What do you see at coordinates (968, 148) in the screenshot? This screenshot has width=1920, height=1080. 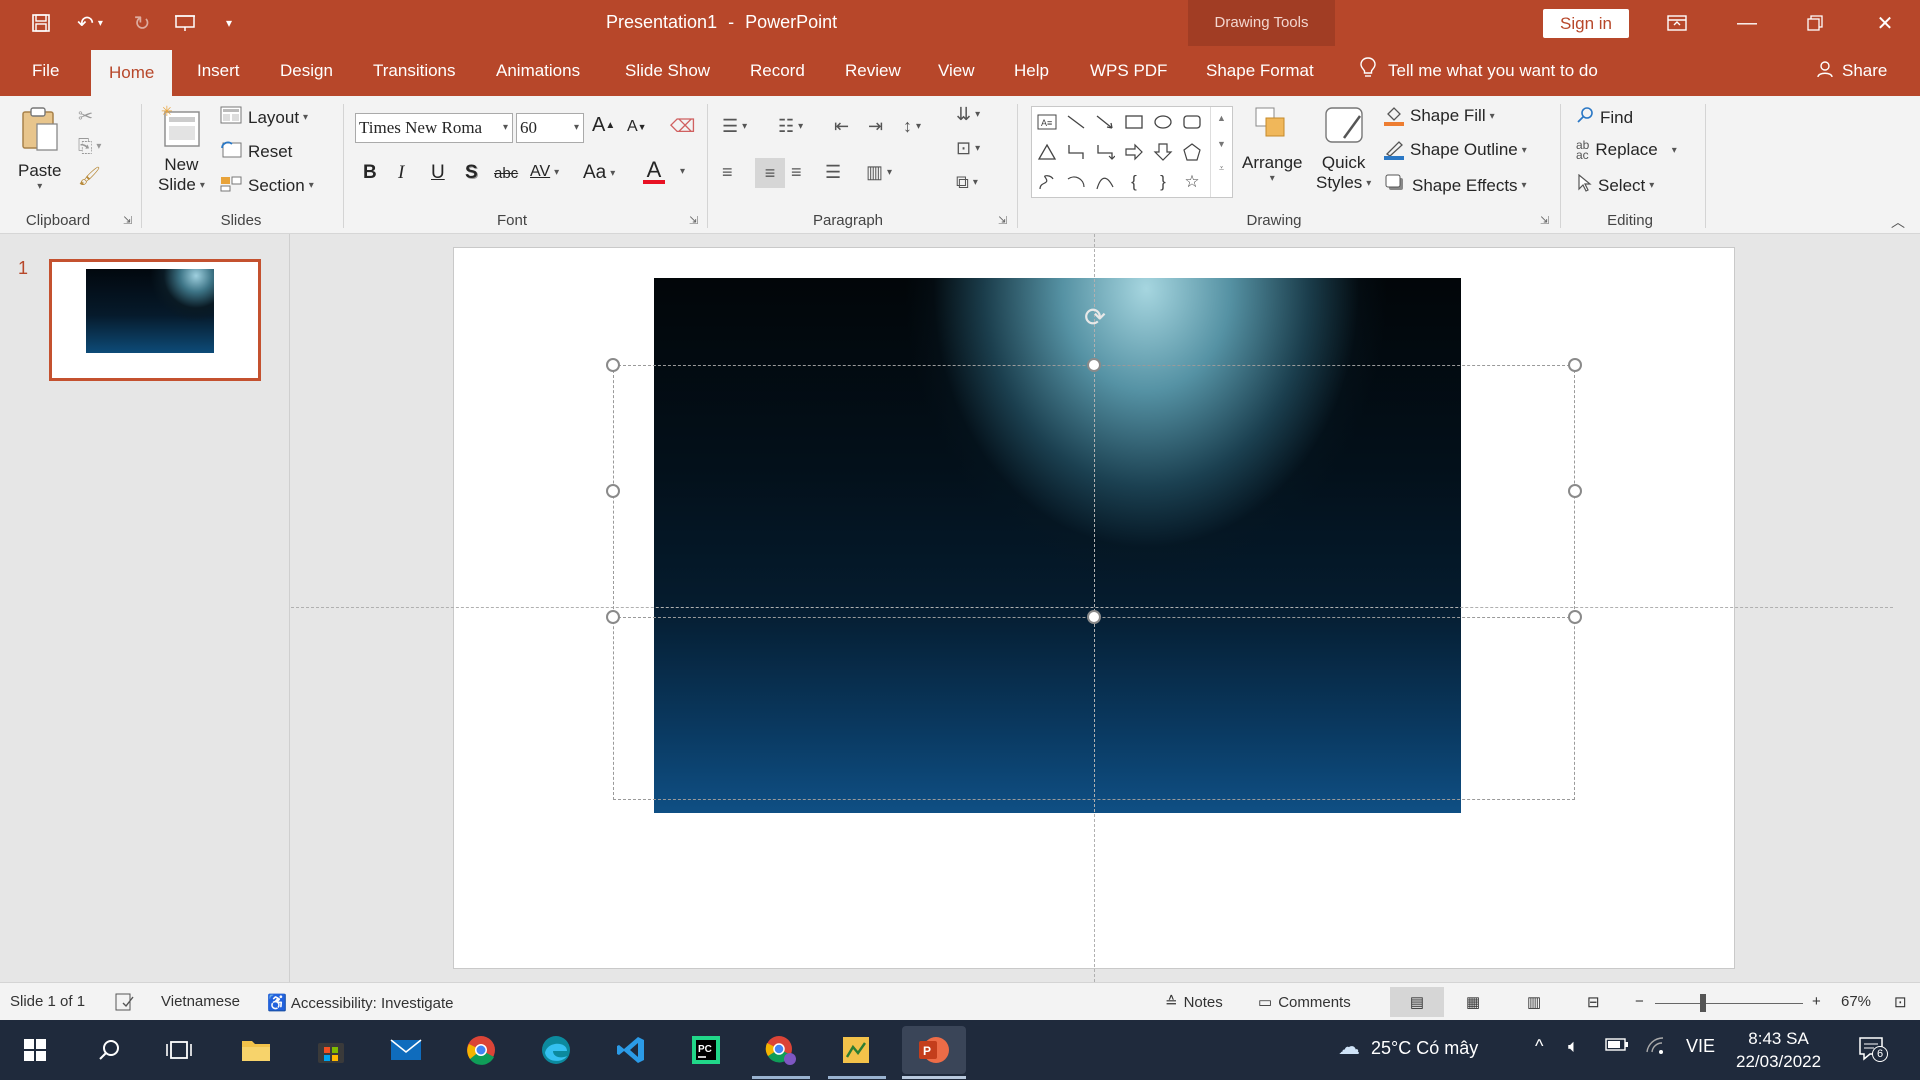 I see `align-text-button: ⊡ ▾` at bounding box center [968, 148].